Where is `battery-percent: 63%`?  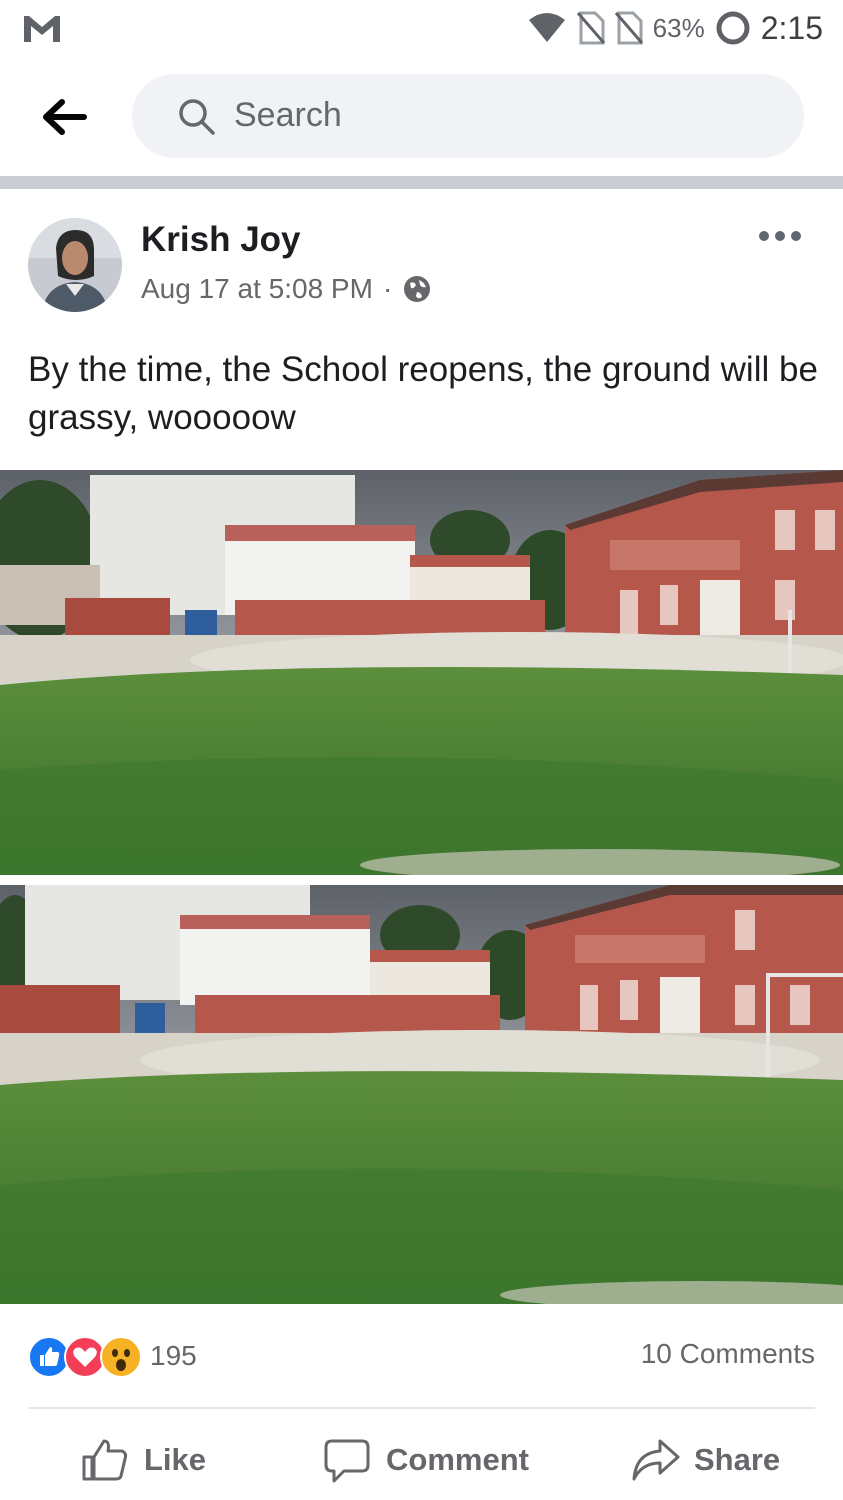 battery-percent: 63% is located at coordinates (678, 27).